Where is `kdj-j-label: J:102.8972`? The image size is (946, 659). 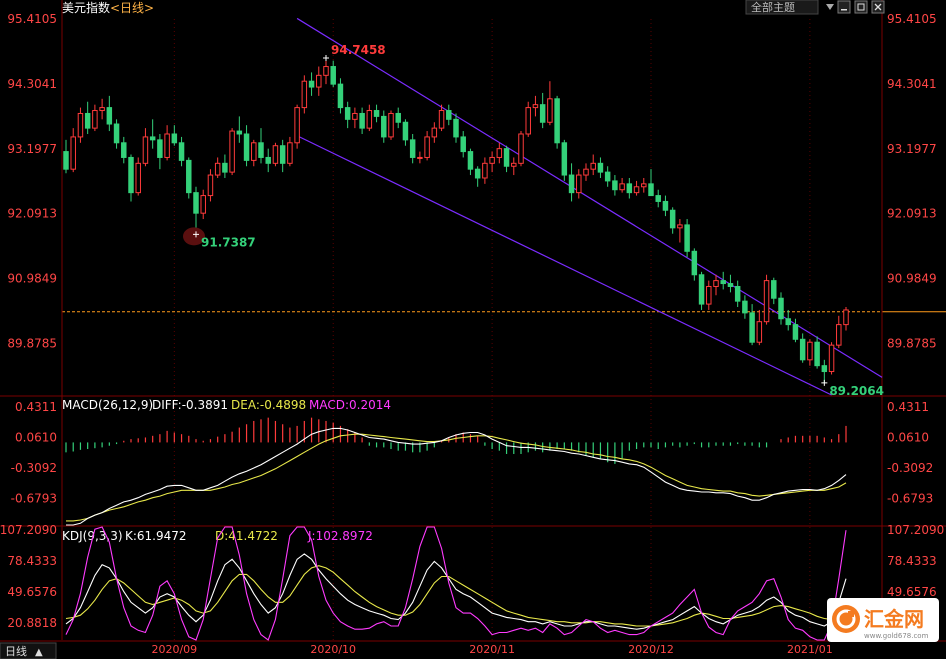
kdj-j-label: J:102.8972 is located at coordinates (340, 536).